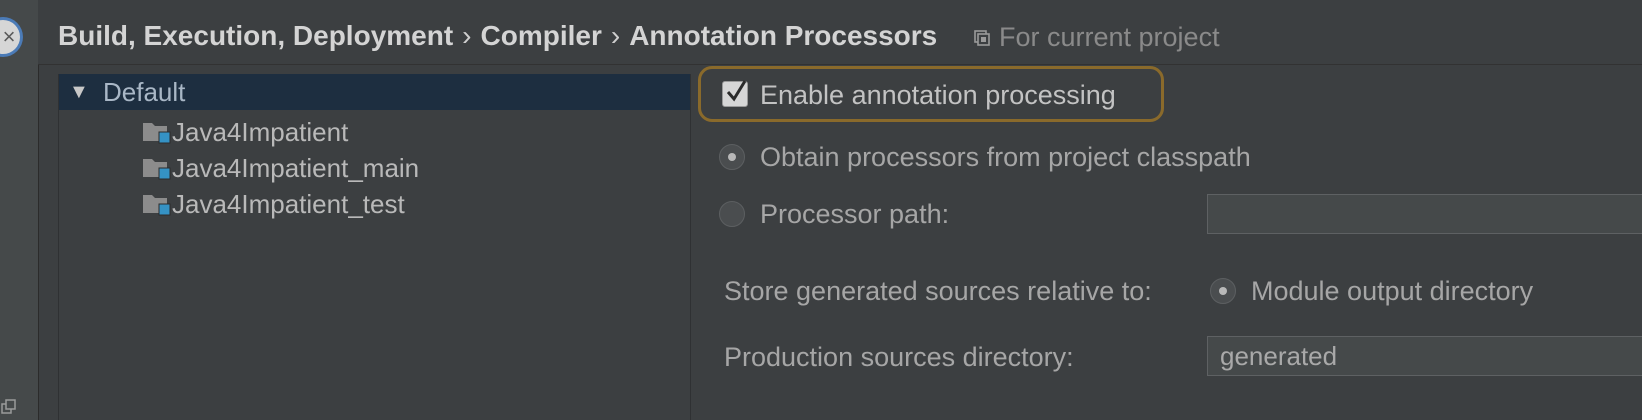 Image resolution: width=1642 pixels, height=420 pixels. I want to click on tree-item-label: Java4Impatient_main, so click(296, 167).